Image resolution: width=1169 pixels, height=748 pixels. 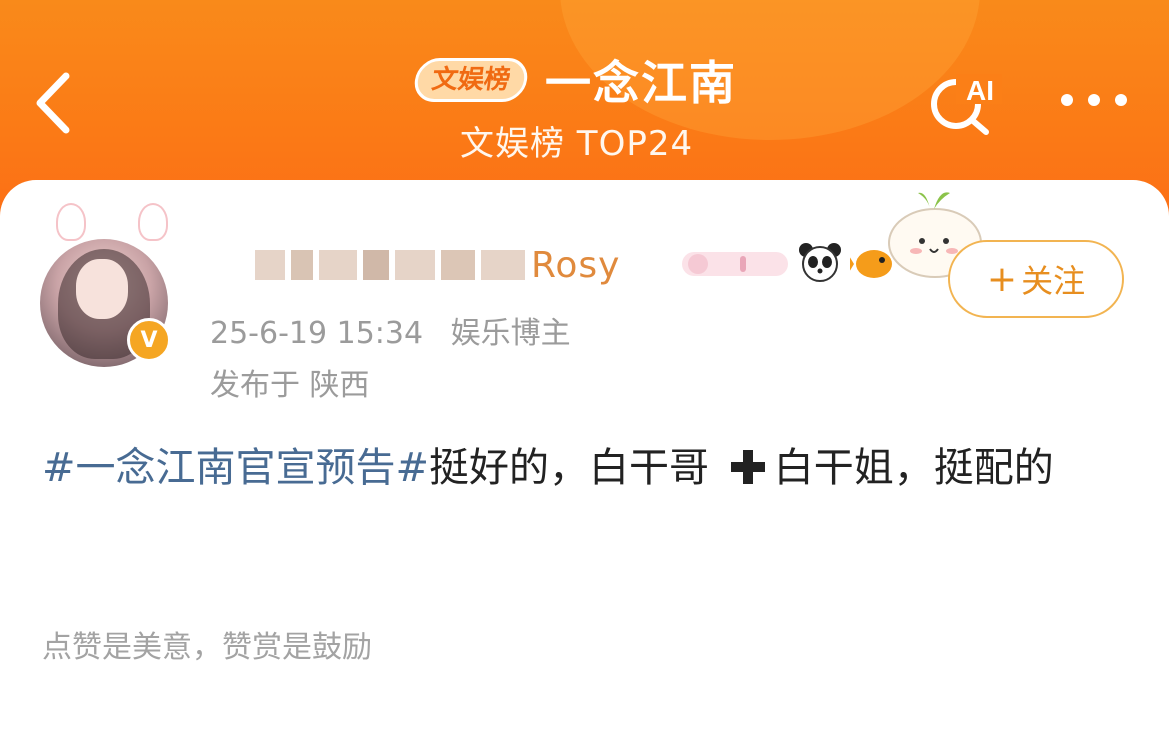 What do you see at coordinates (53, 103) in the screenshot?
I see `chevron-left-icon` at bounding box center [53, 103].